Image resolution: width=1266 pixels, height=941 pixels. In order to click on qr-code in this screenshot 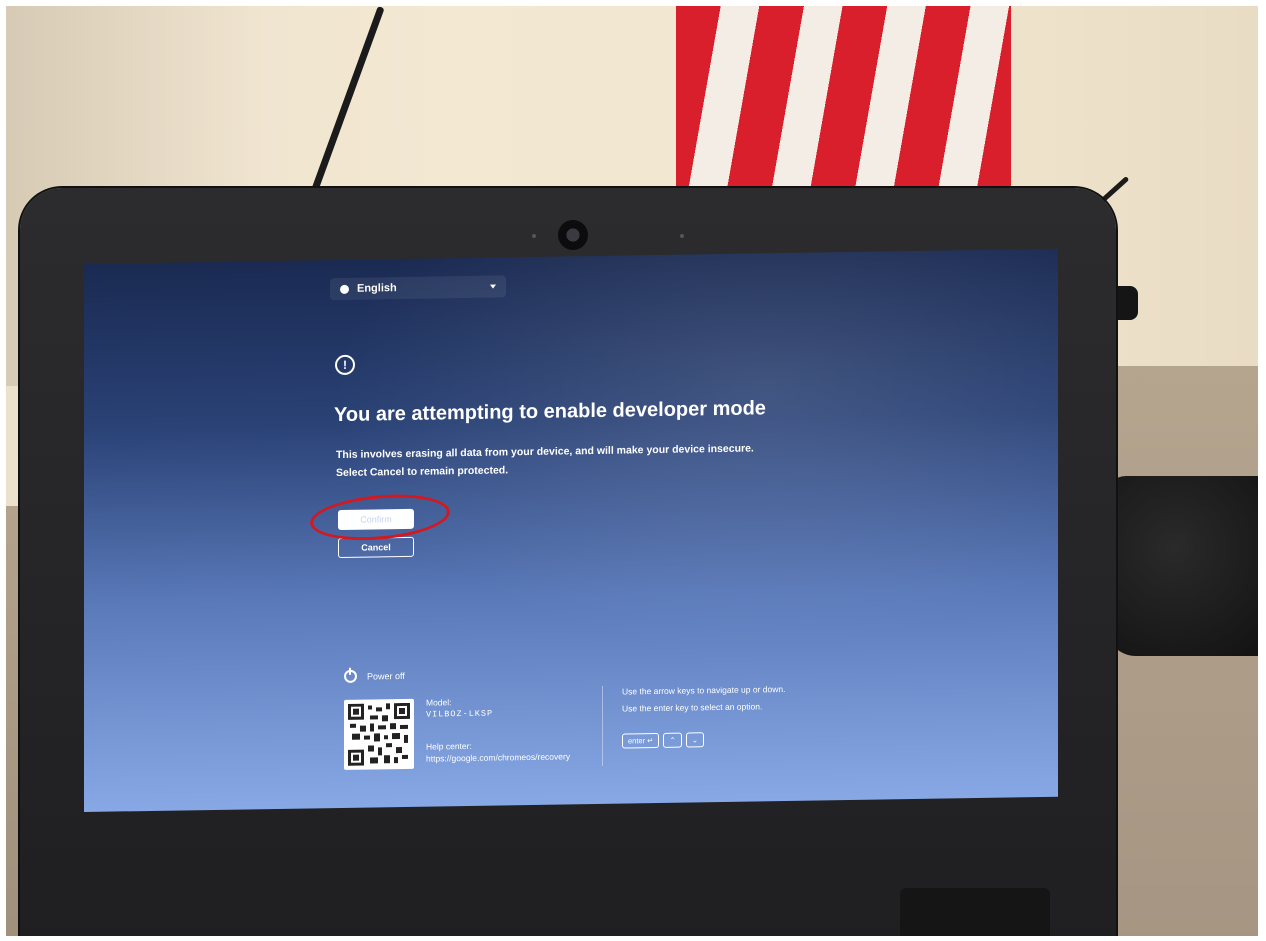, I will do `click(379, 734)`.